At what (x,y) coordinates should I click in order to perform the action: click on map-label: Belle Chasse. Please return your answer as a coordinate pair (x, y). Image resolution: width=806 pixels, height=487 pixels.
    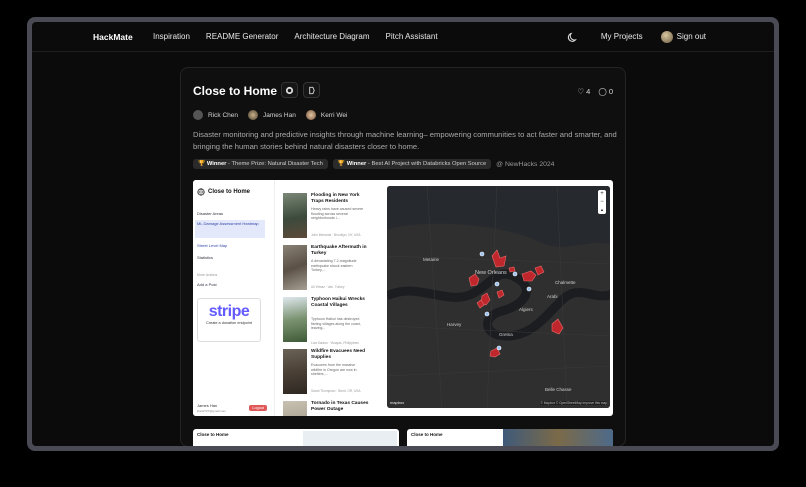
    Looking at the image, I should click on (558, 389).